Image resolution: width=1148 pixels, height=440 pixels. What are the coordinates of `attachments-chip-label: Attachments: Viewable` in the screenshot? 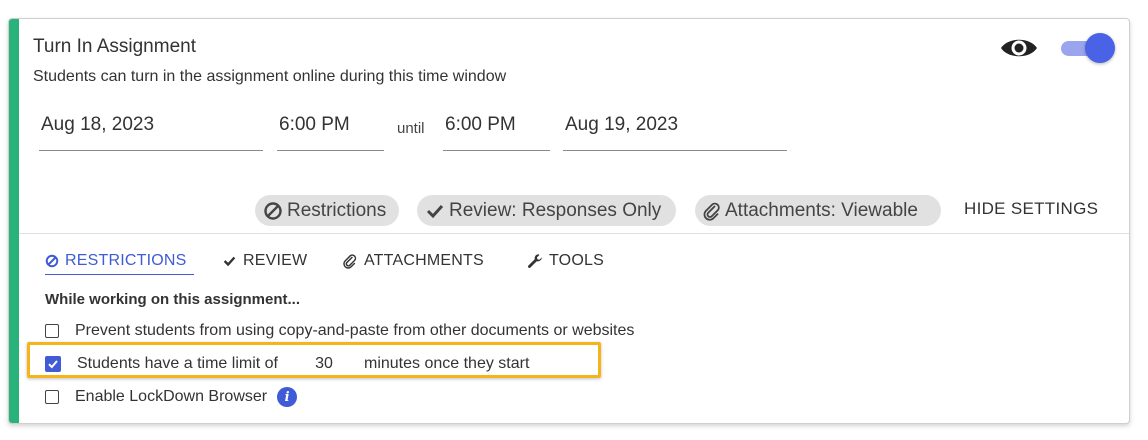 It's located at (821, 210).